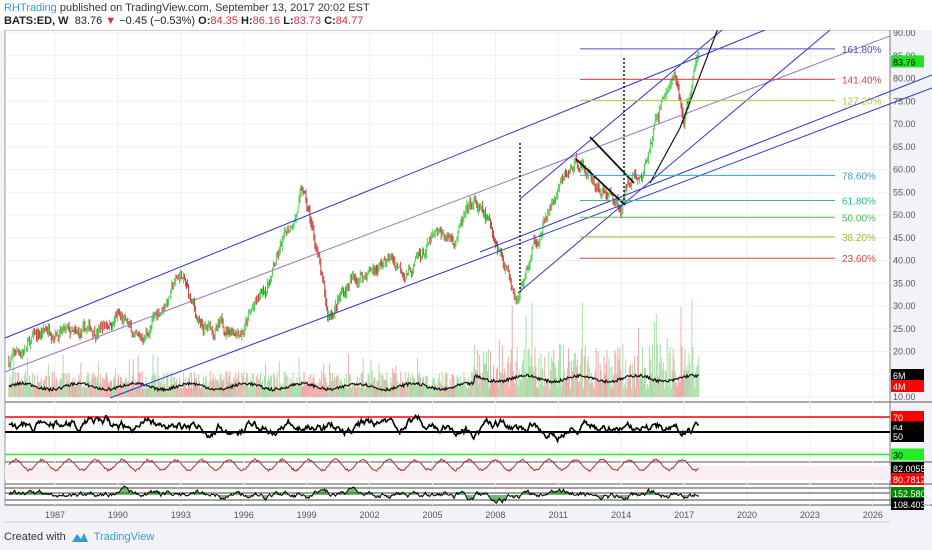  I want to click on time-tick: 2023, so click(810, 515).